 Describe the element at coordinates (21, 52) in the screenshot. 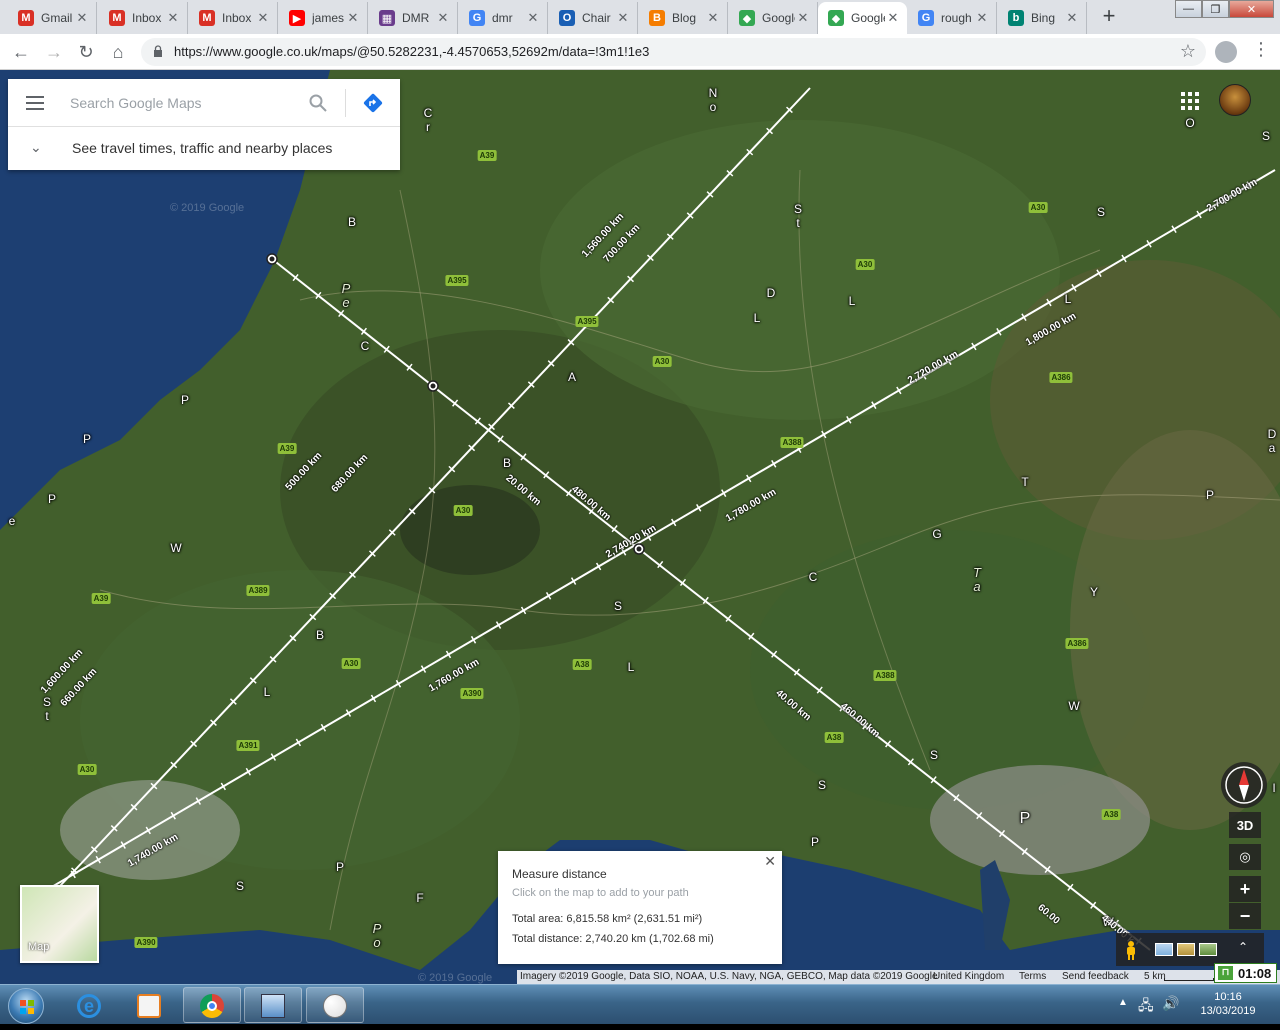

I see `back-button: ←` at that location.